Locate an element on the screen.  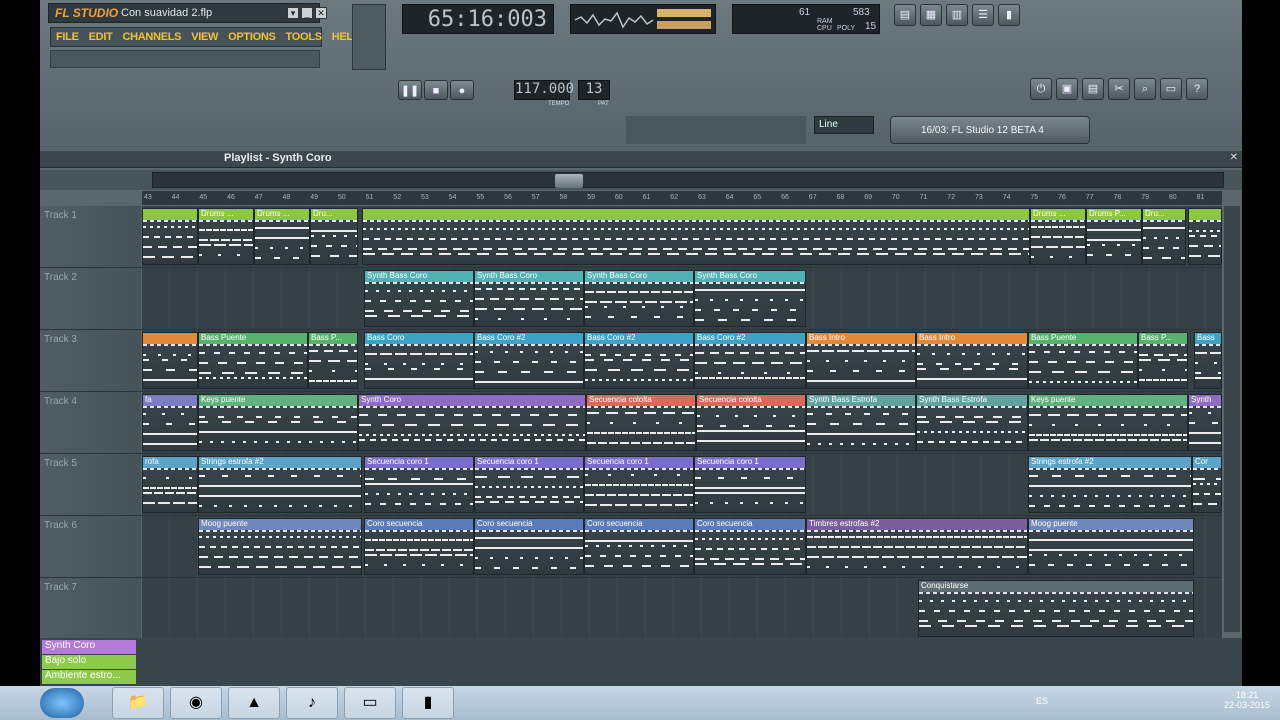
menu-options: OPTIONS is located at coordinates (251, 37).